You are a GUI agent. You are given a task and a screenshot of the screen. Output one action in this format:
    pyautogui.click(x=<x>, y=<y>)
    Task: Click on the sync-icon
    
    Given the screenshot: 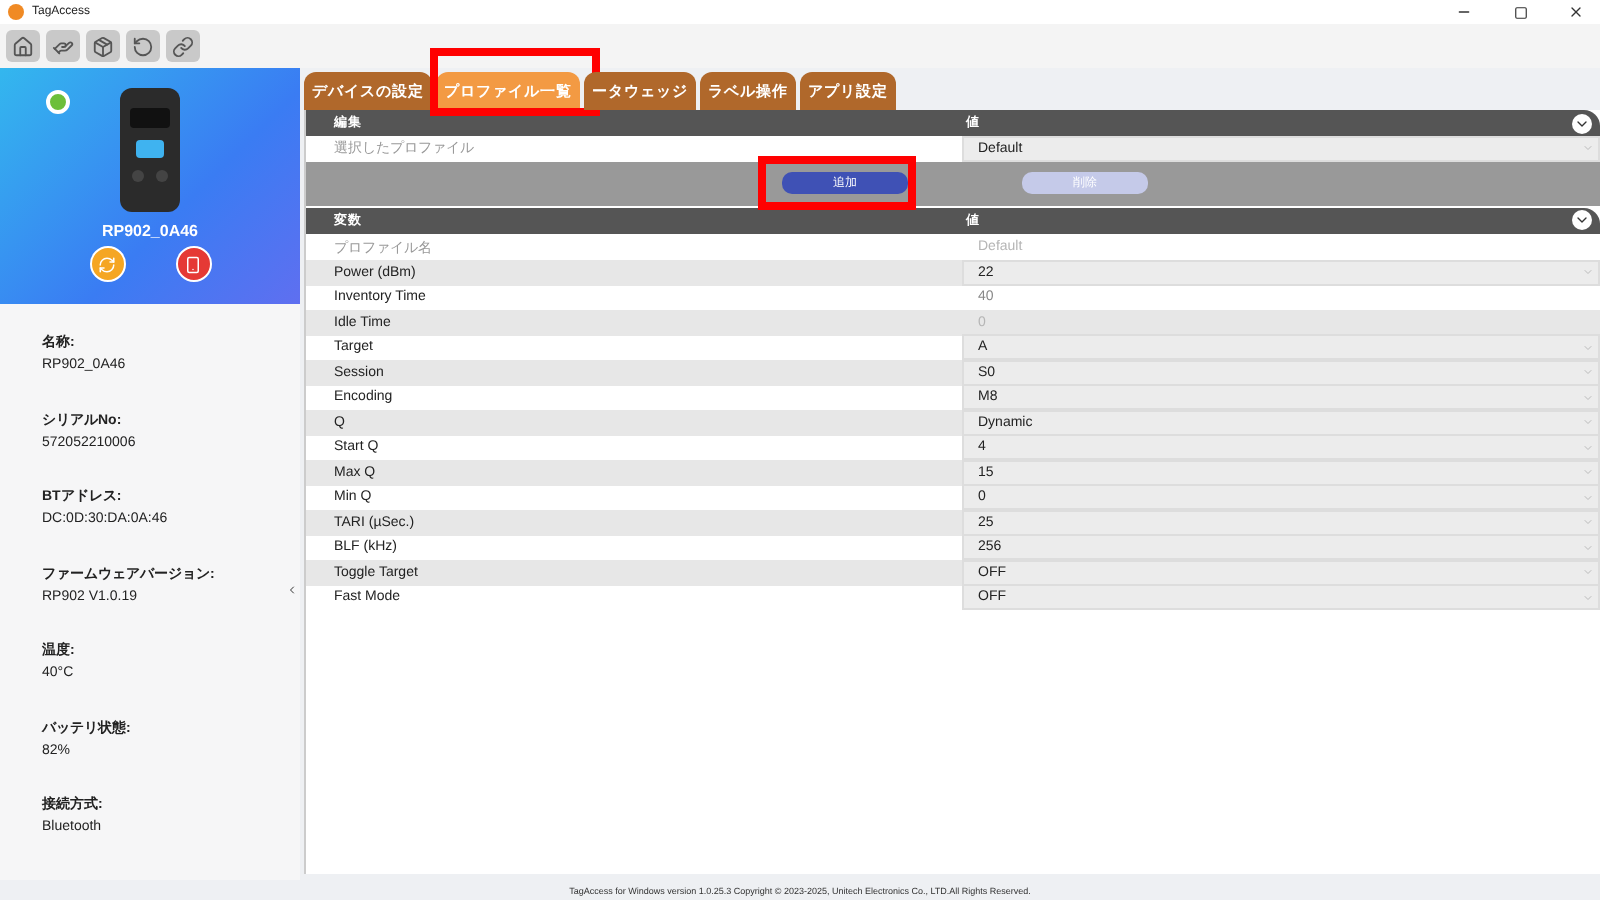 What is the action you would take?
    pyautogui.click(x=107, y=264)
    